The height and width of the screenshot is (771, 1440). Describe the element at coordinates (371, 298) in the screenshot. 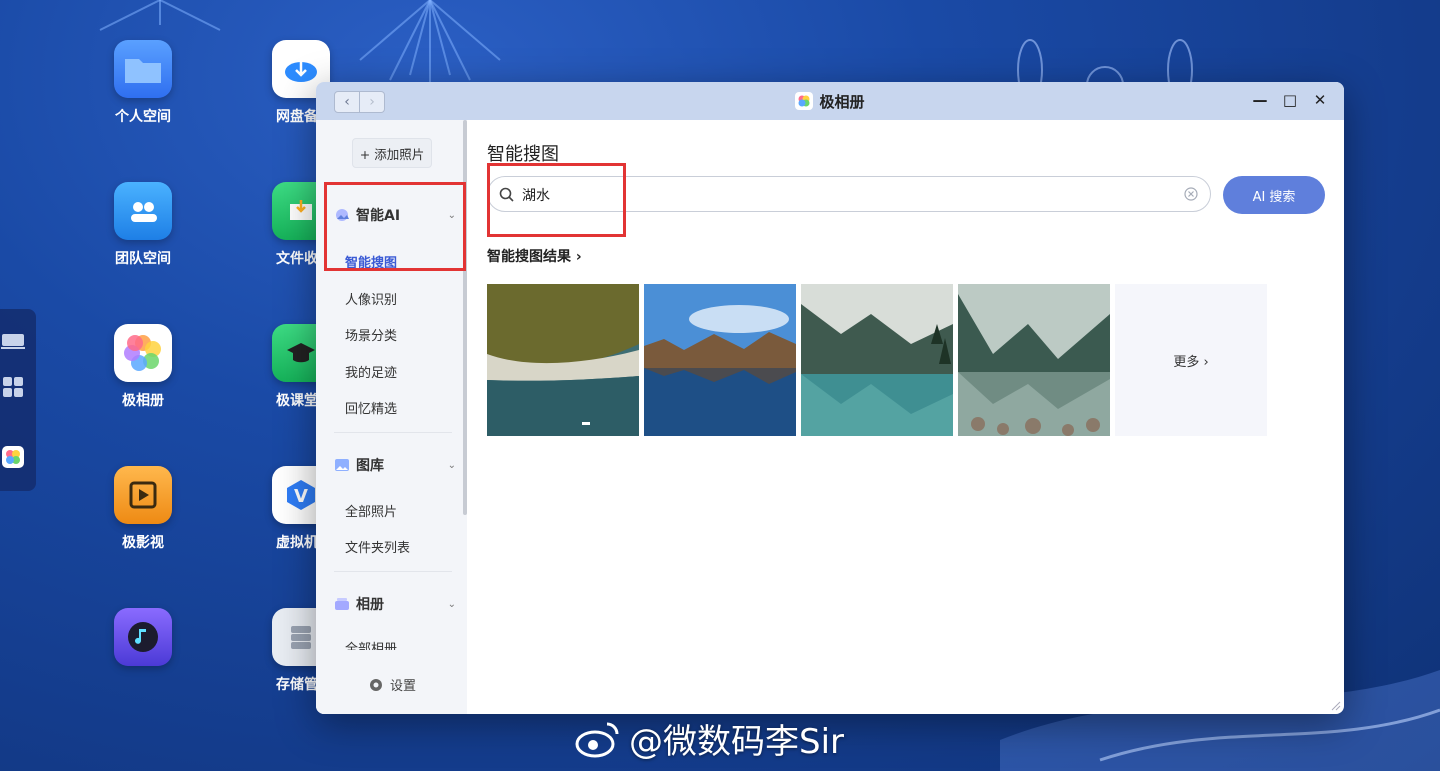

I see `sidebar-item-face: 人像识别` at that location.